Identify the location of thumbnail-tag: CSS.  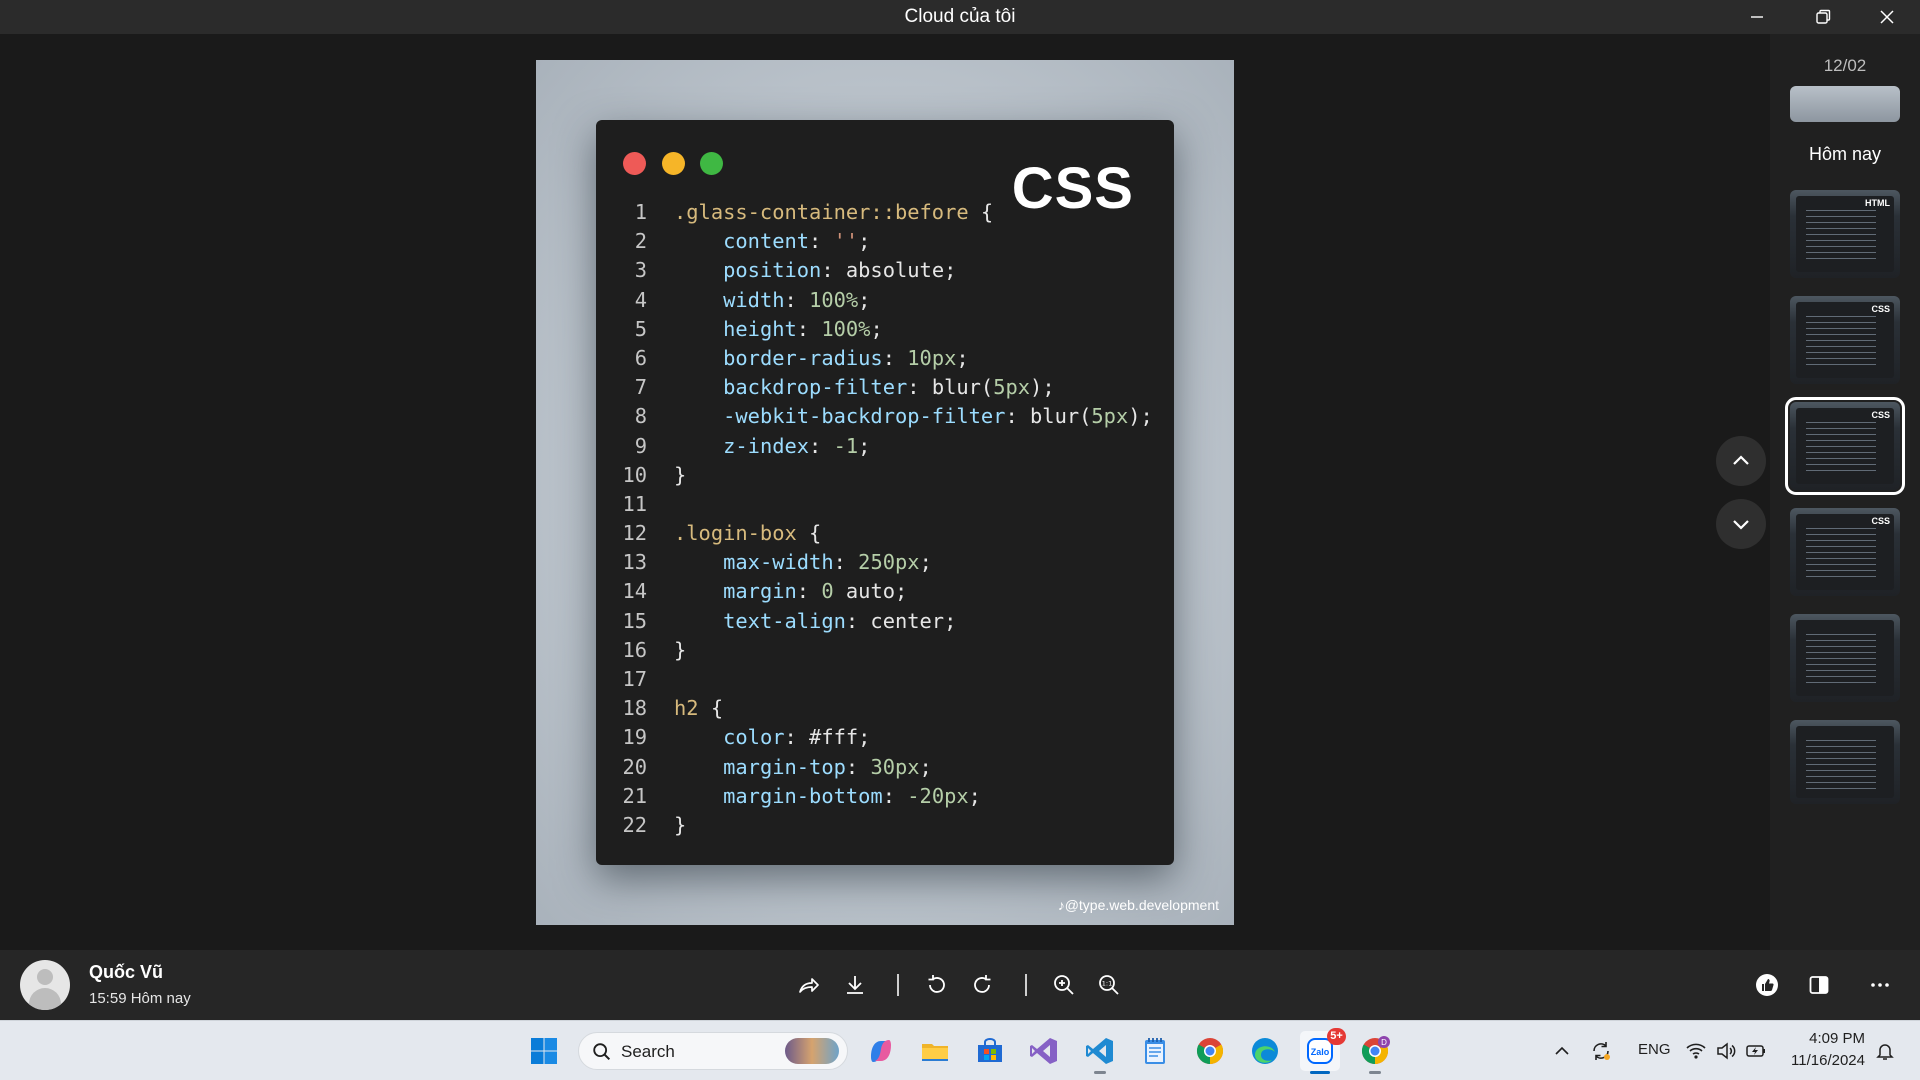
(1880, 521).